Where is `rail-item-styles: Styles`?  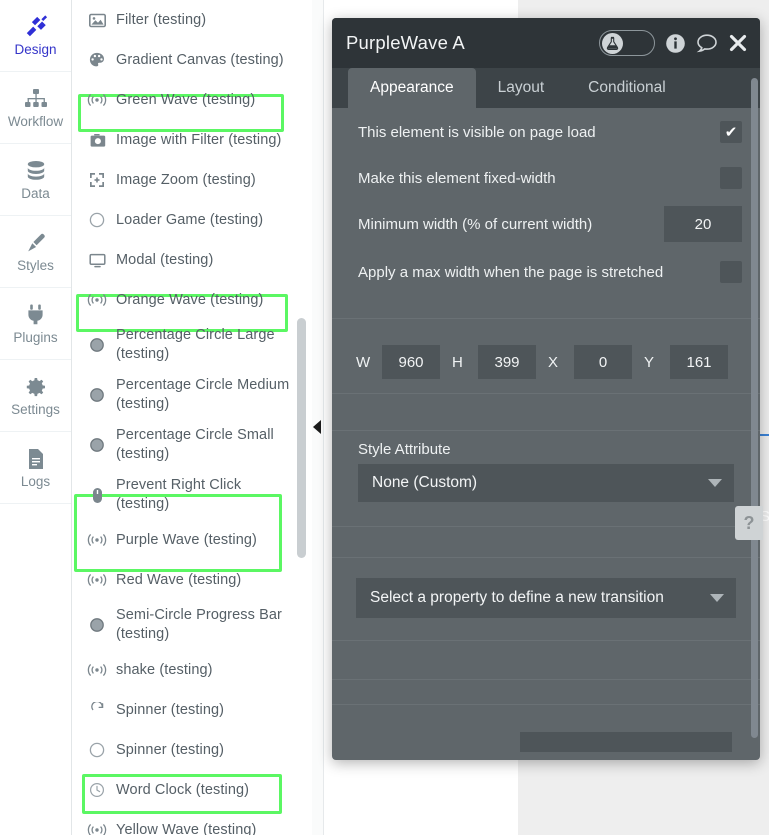 rail-item-styles: Styles is located at coordinates (35, 252).